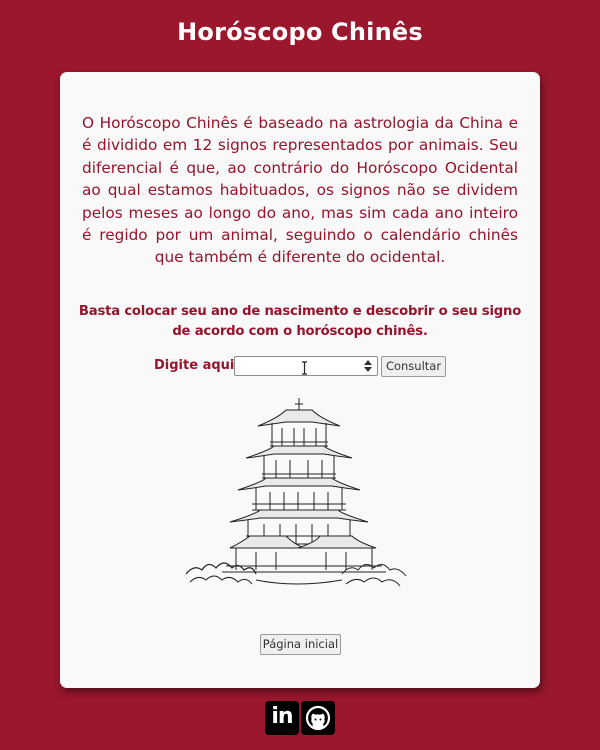  I want to click on pagoda-illustration, so click(296, 492).